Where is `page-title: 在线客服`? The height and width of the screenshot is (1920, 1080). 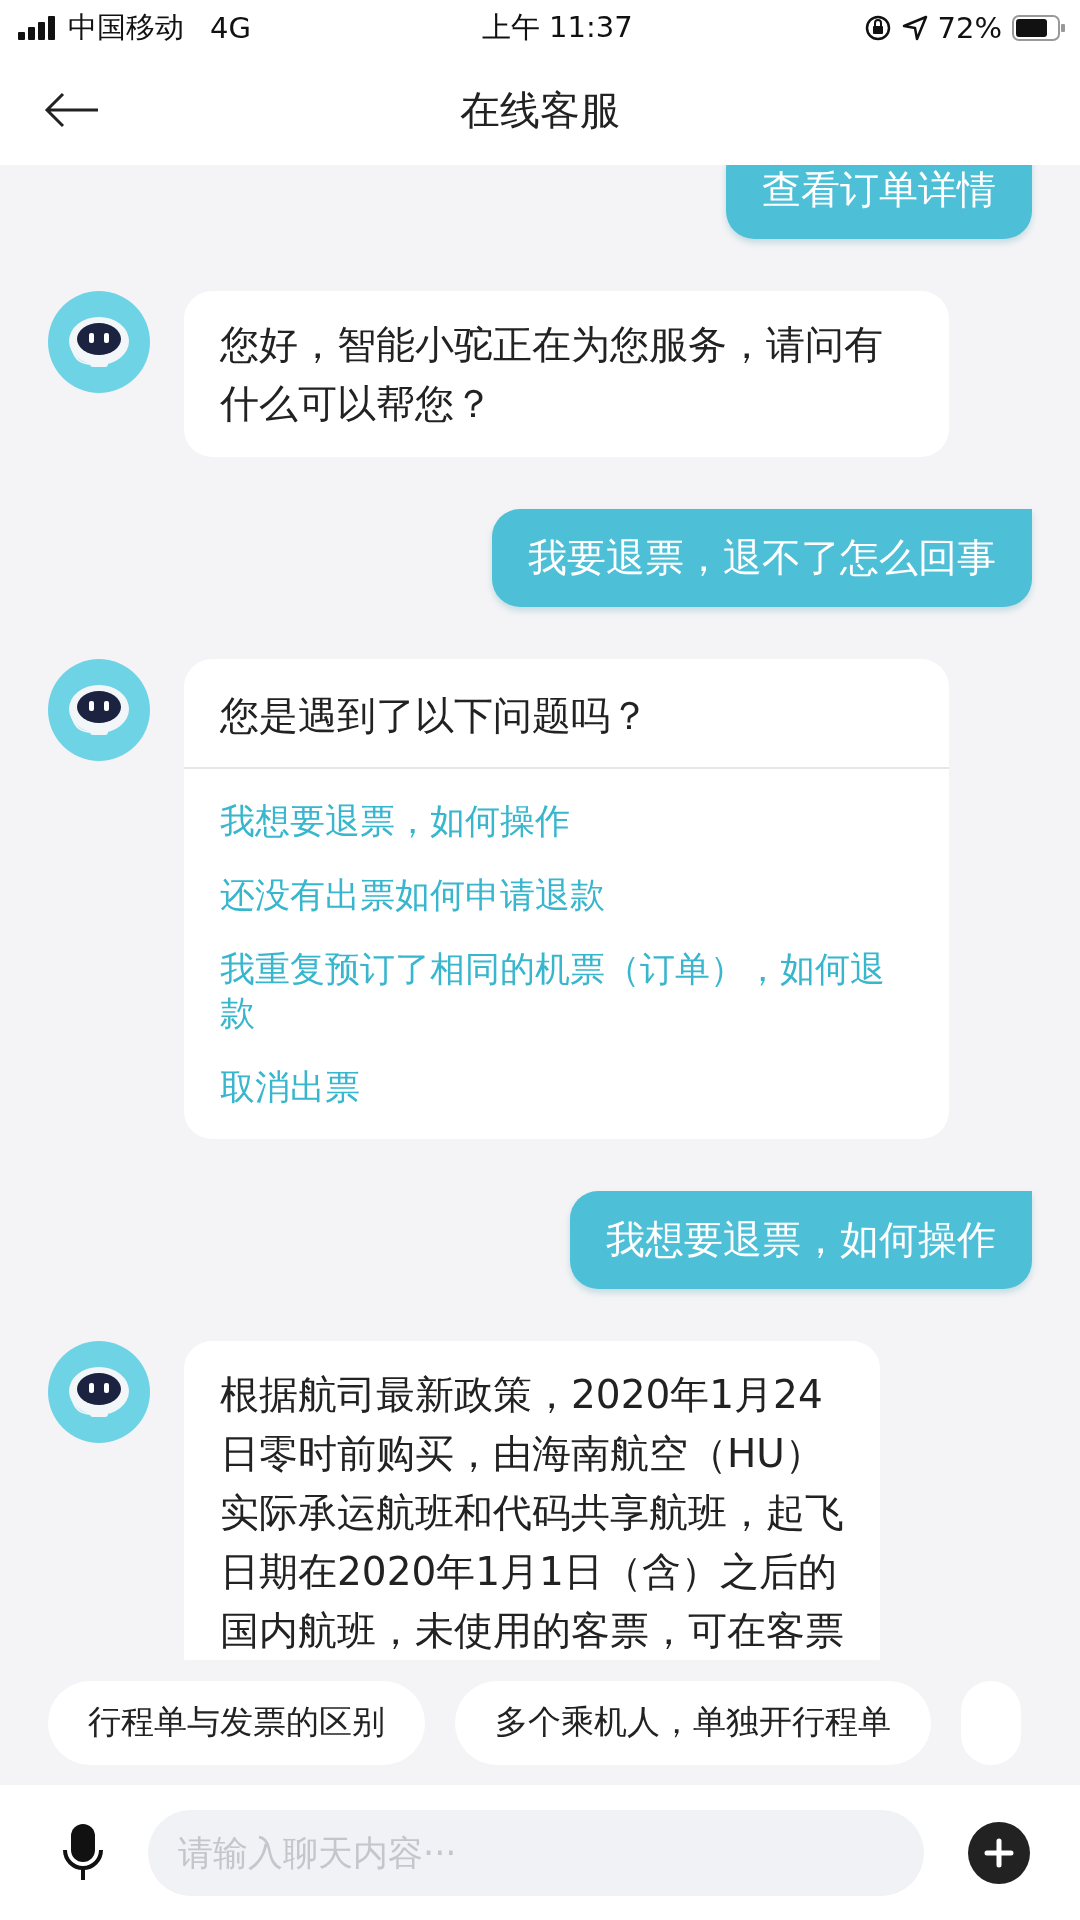 page-title: 在线客服 is located at coordinates (540, 110).